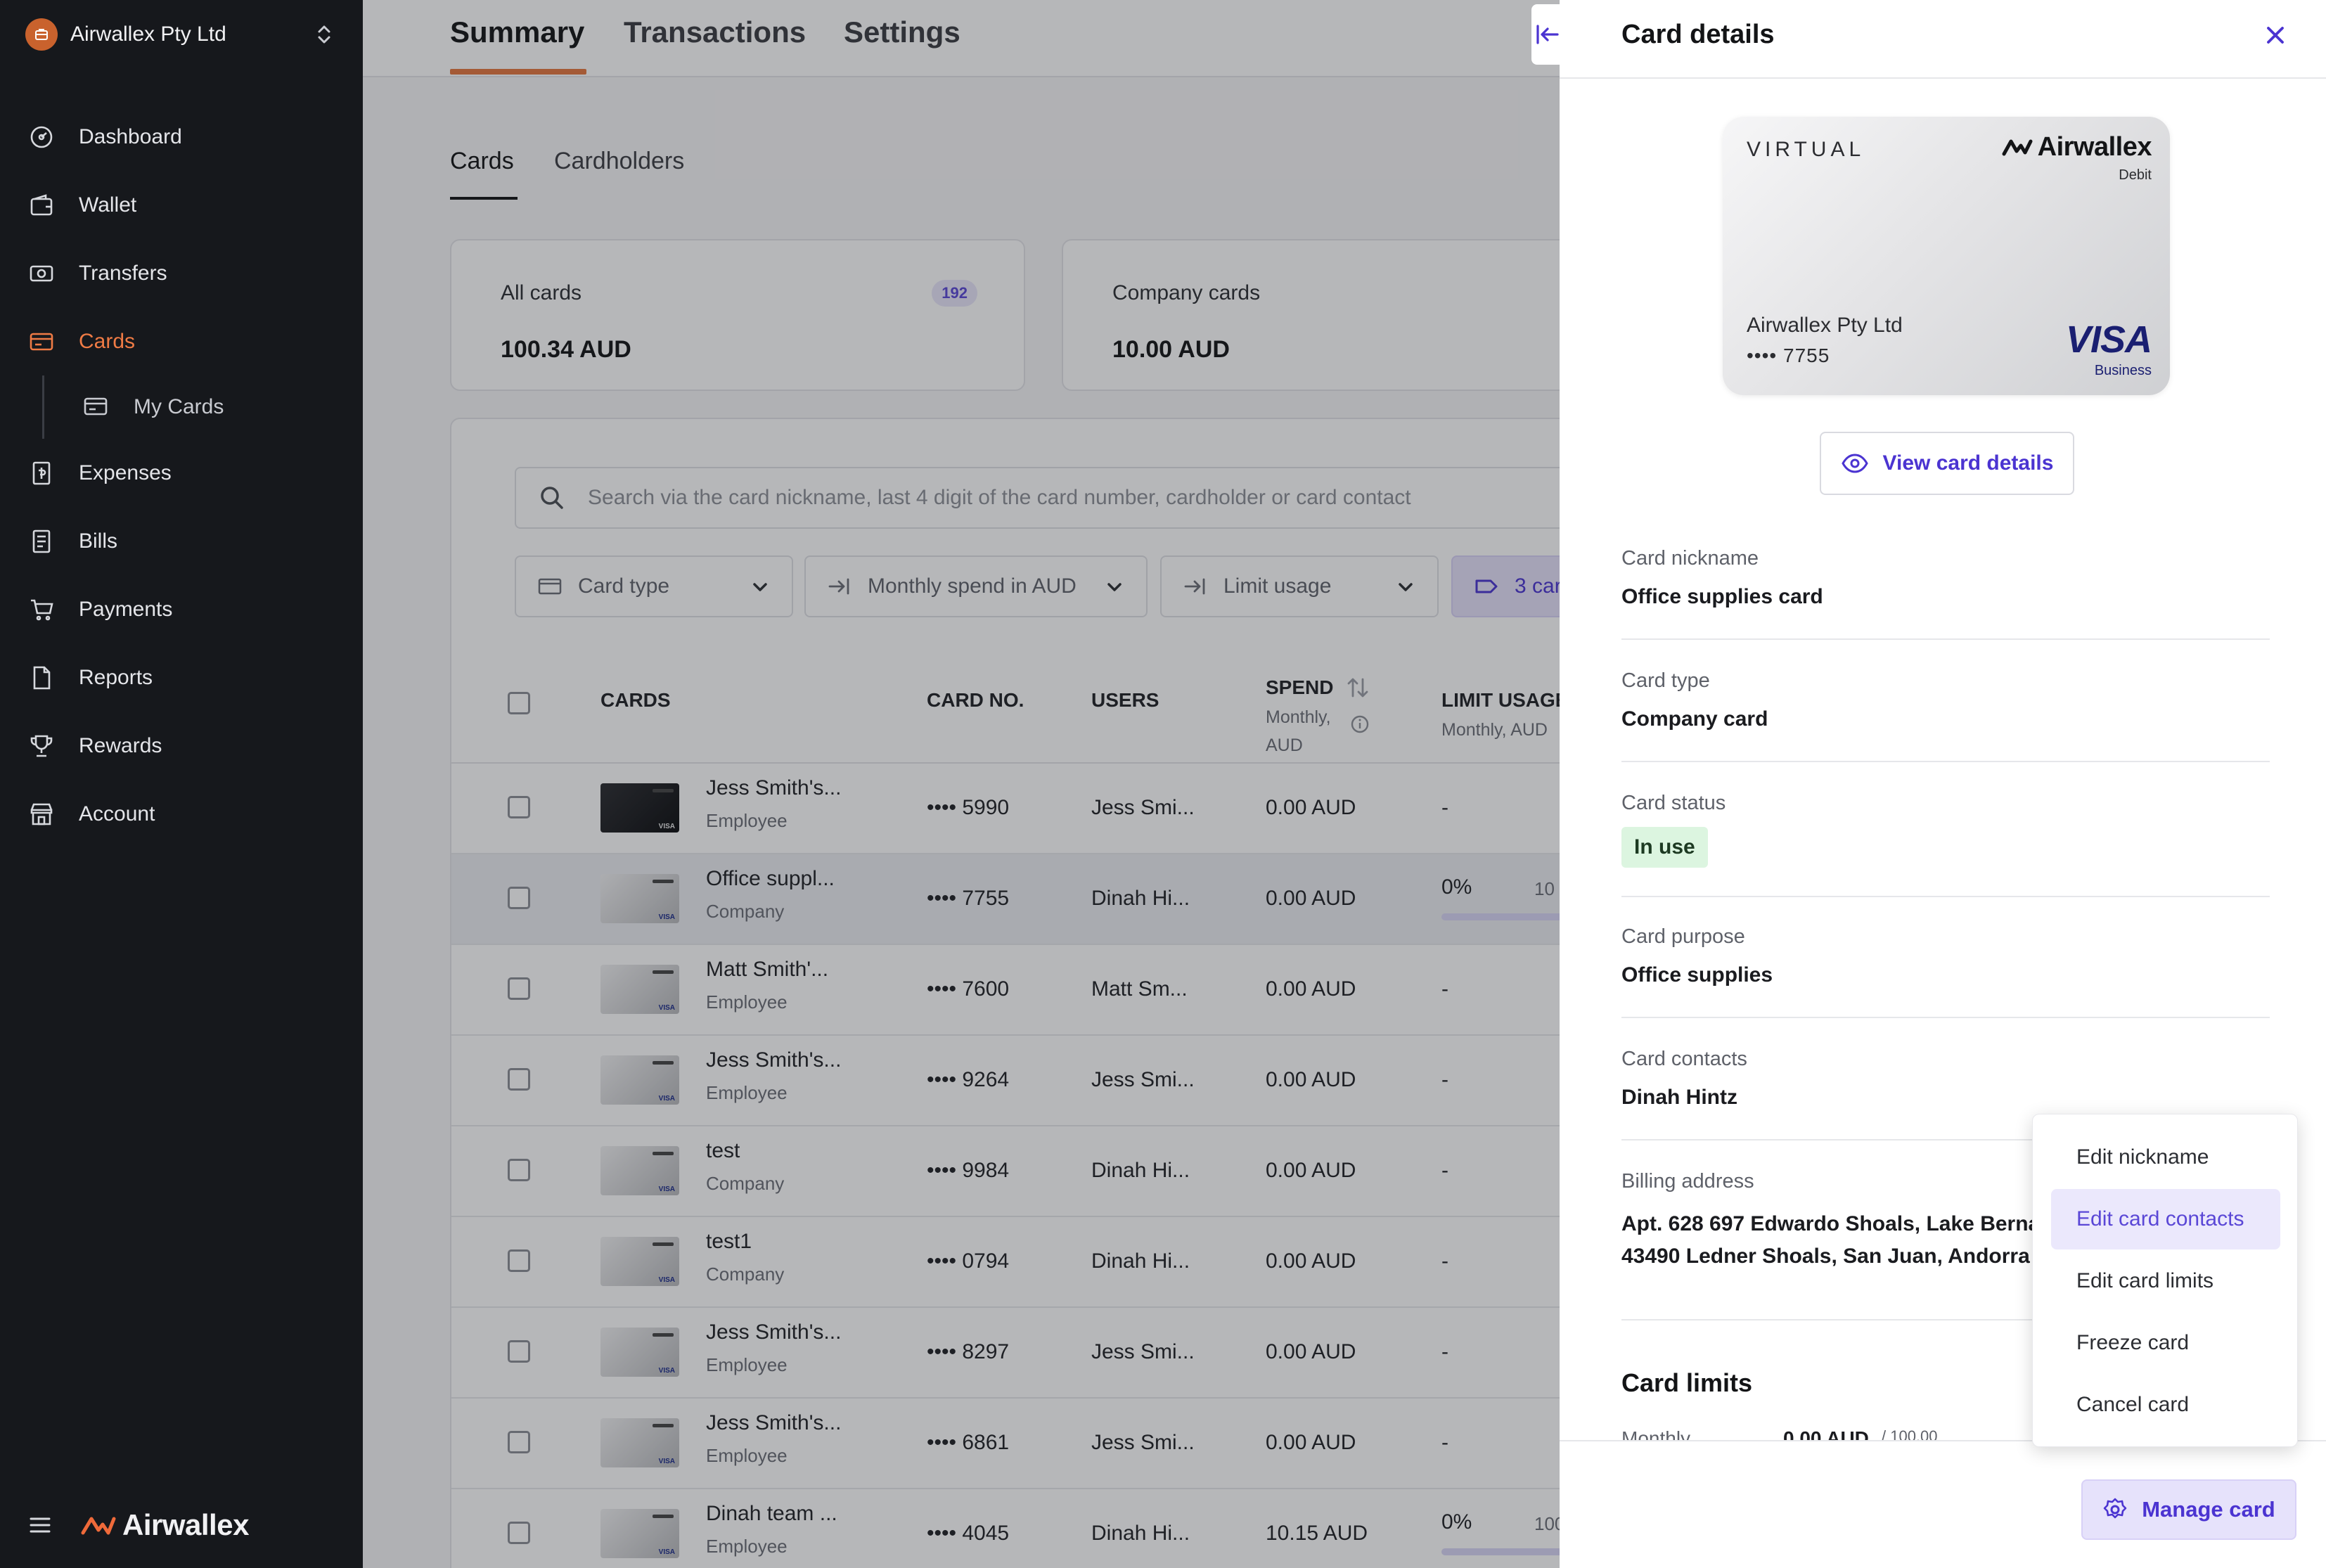 This screenshot has width=2326, height=1568. What do you see at coordinates (1665, 680) in the screenshot?
I see `field-label: Card type` at bounding box center [1665, 680].